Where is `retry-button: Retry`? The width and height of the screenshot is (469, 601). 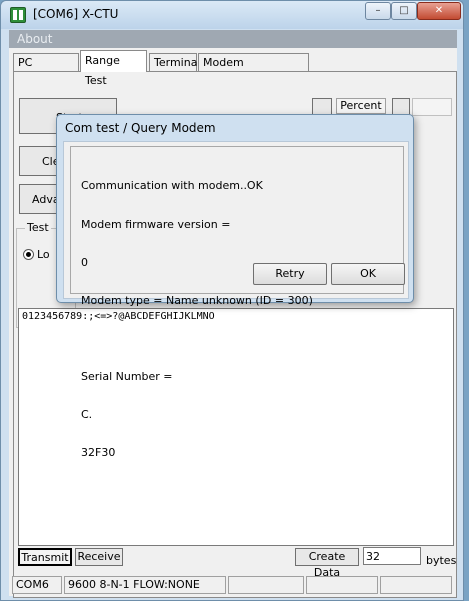
retry-button: Retry is located at coordinates (290, 274).